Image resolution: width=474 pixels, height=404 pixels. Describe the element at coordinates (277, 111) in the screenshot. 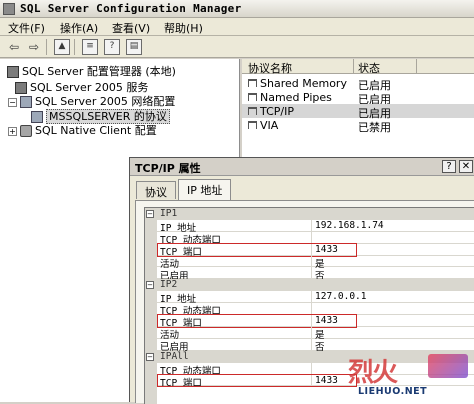

I see `protocol-name: TCP/IP` at that location.